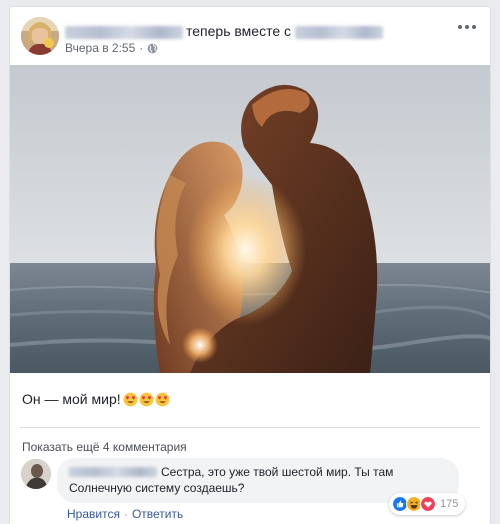  What do you see at coordinates (250, 427) in the screenshot?
I see `comments-divider` at bounding box center [250, 427].